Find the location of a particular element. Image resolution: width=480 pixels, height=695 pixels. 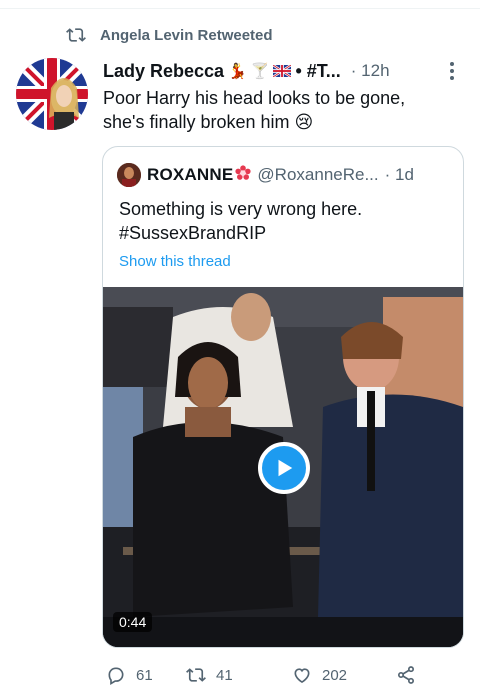

tweet-text-line2: she's finally broken him is located at coordinates (196, 122).